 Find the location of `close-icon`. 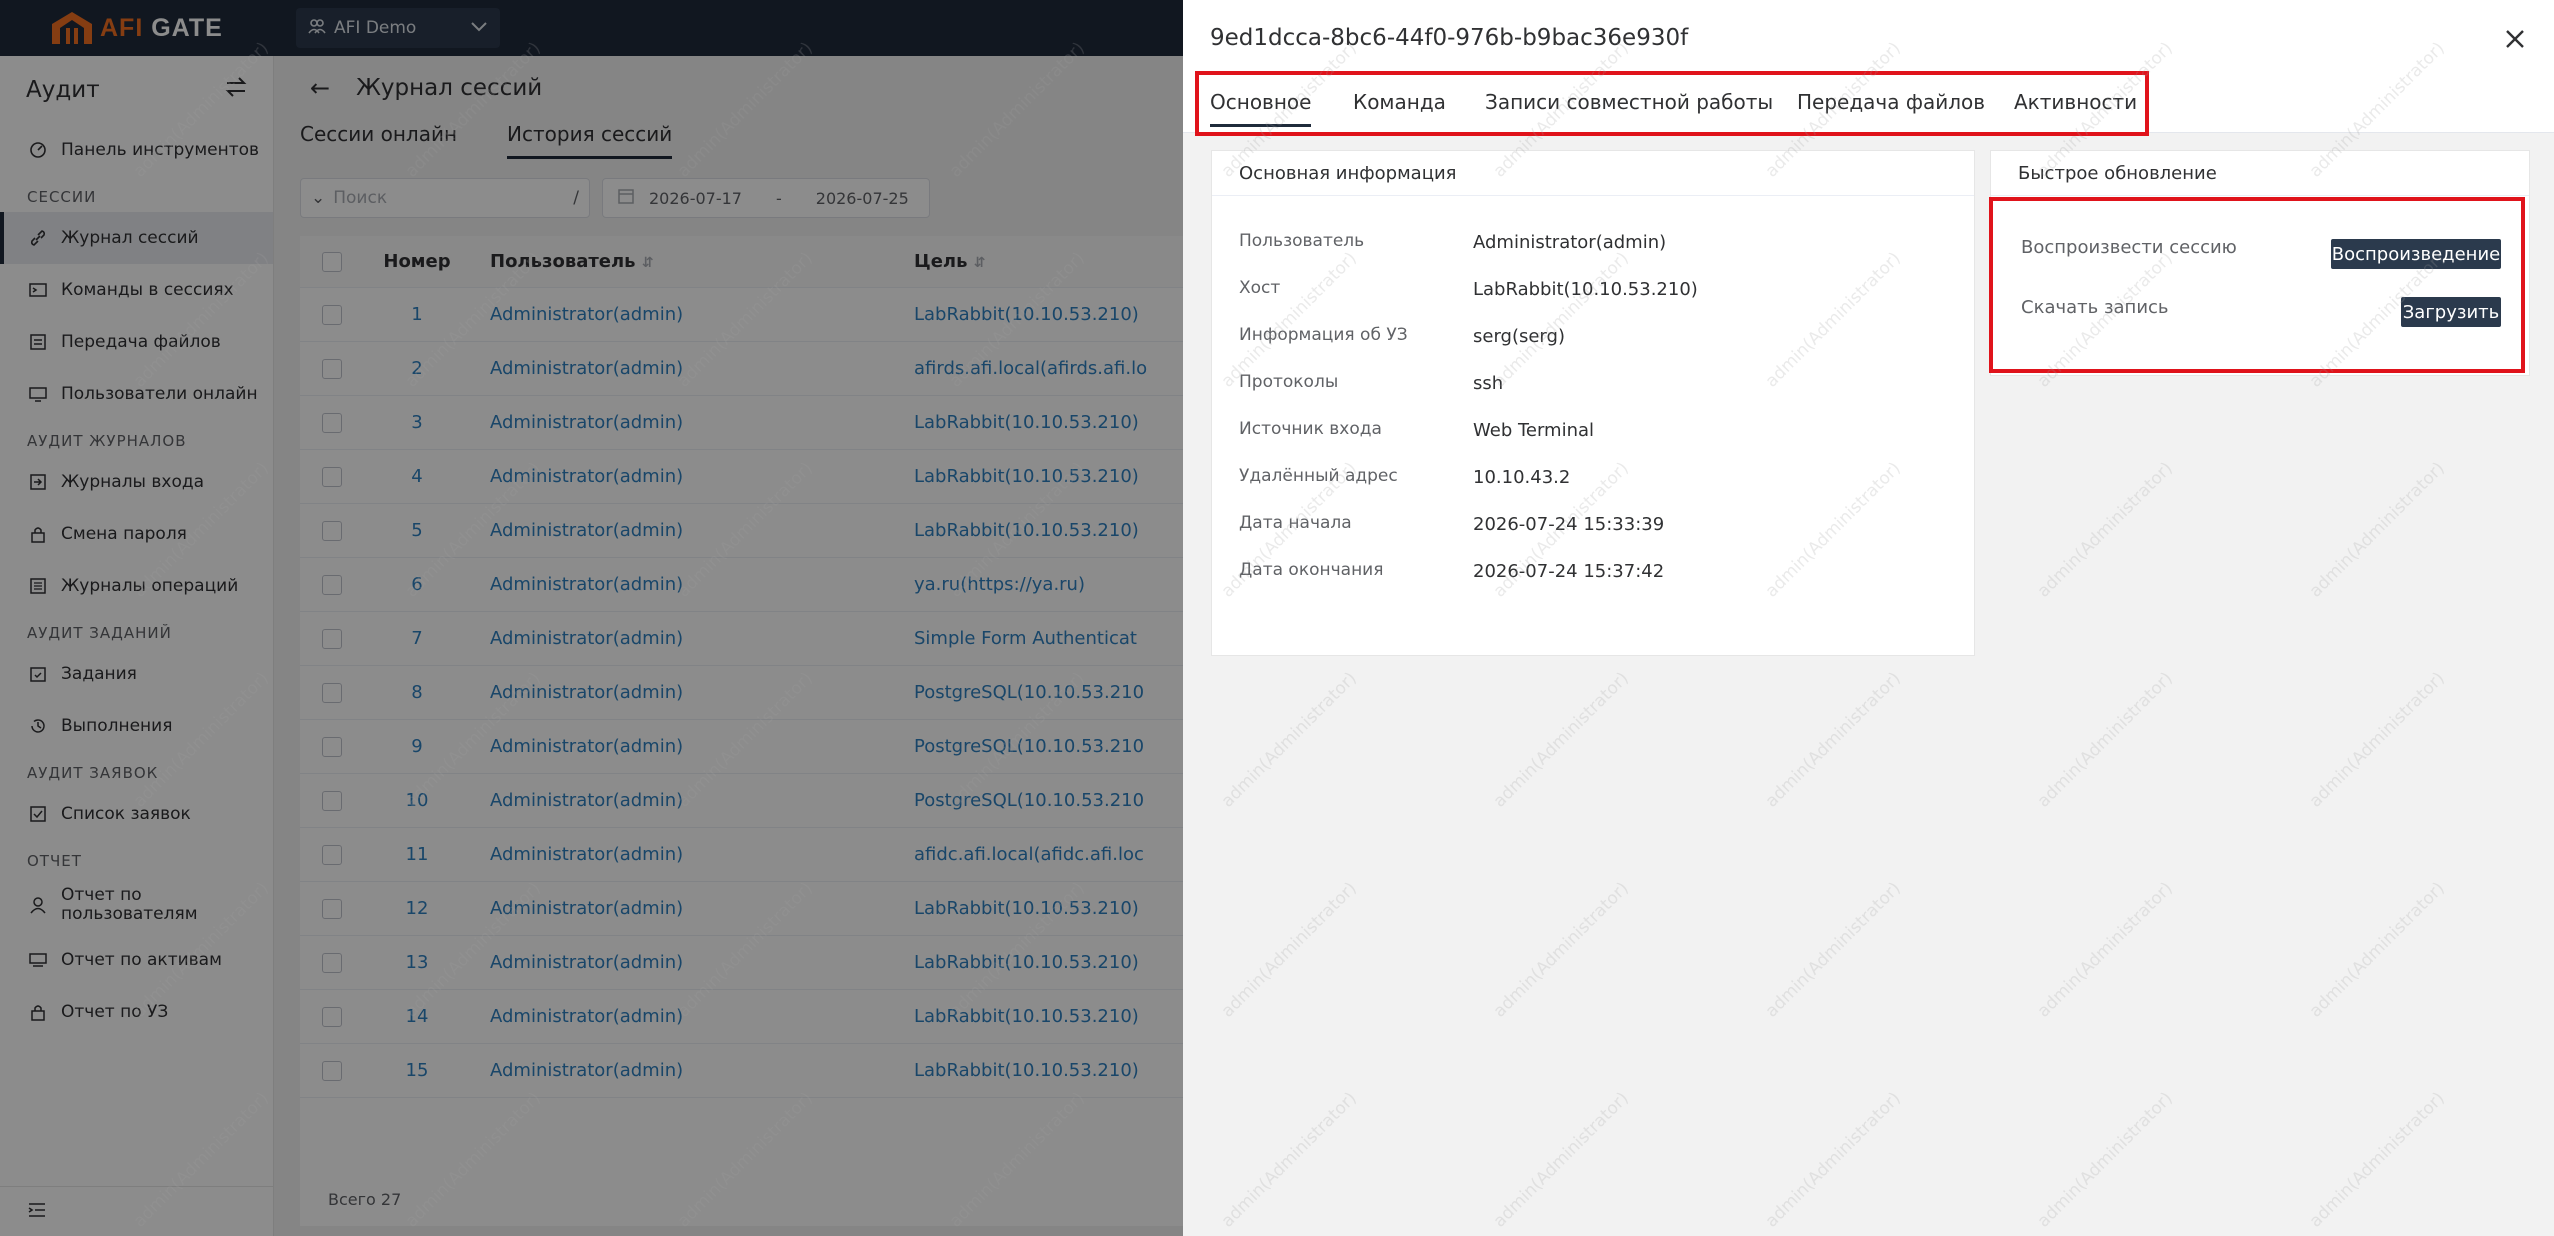

close-icon is located at coordinates (2515, 39).